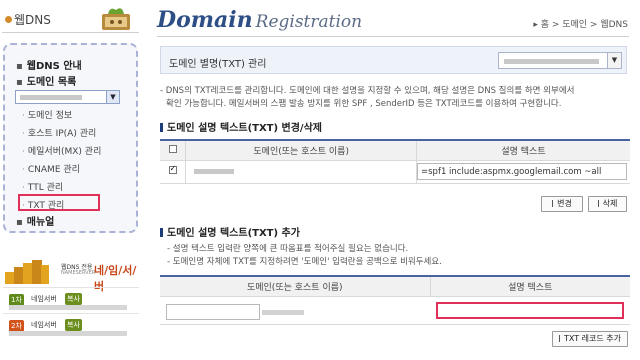 The width and height of the screenshot is (640, 360). I want to click on menu-domain-list-label: 도메인 목록, so click(51, 82).